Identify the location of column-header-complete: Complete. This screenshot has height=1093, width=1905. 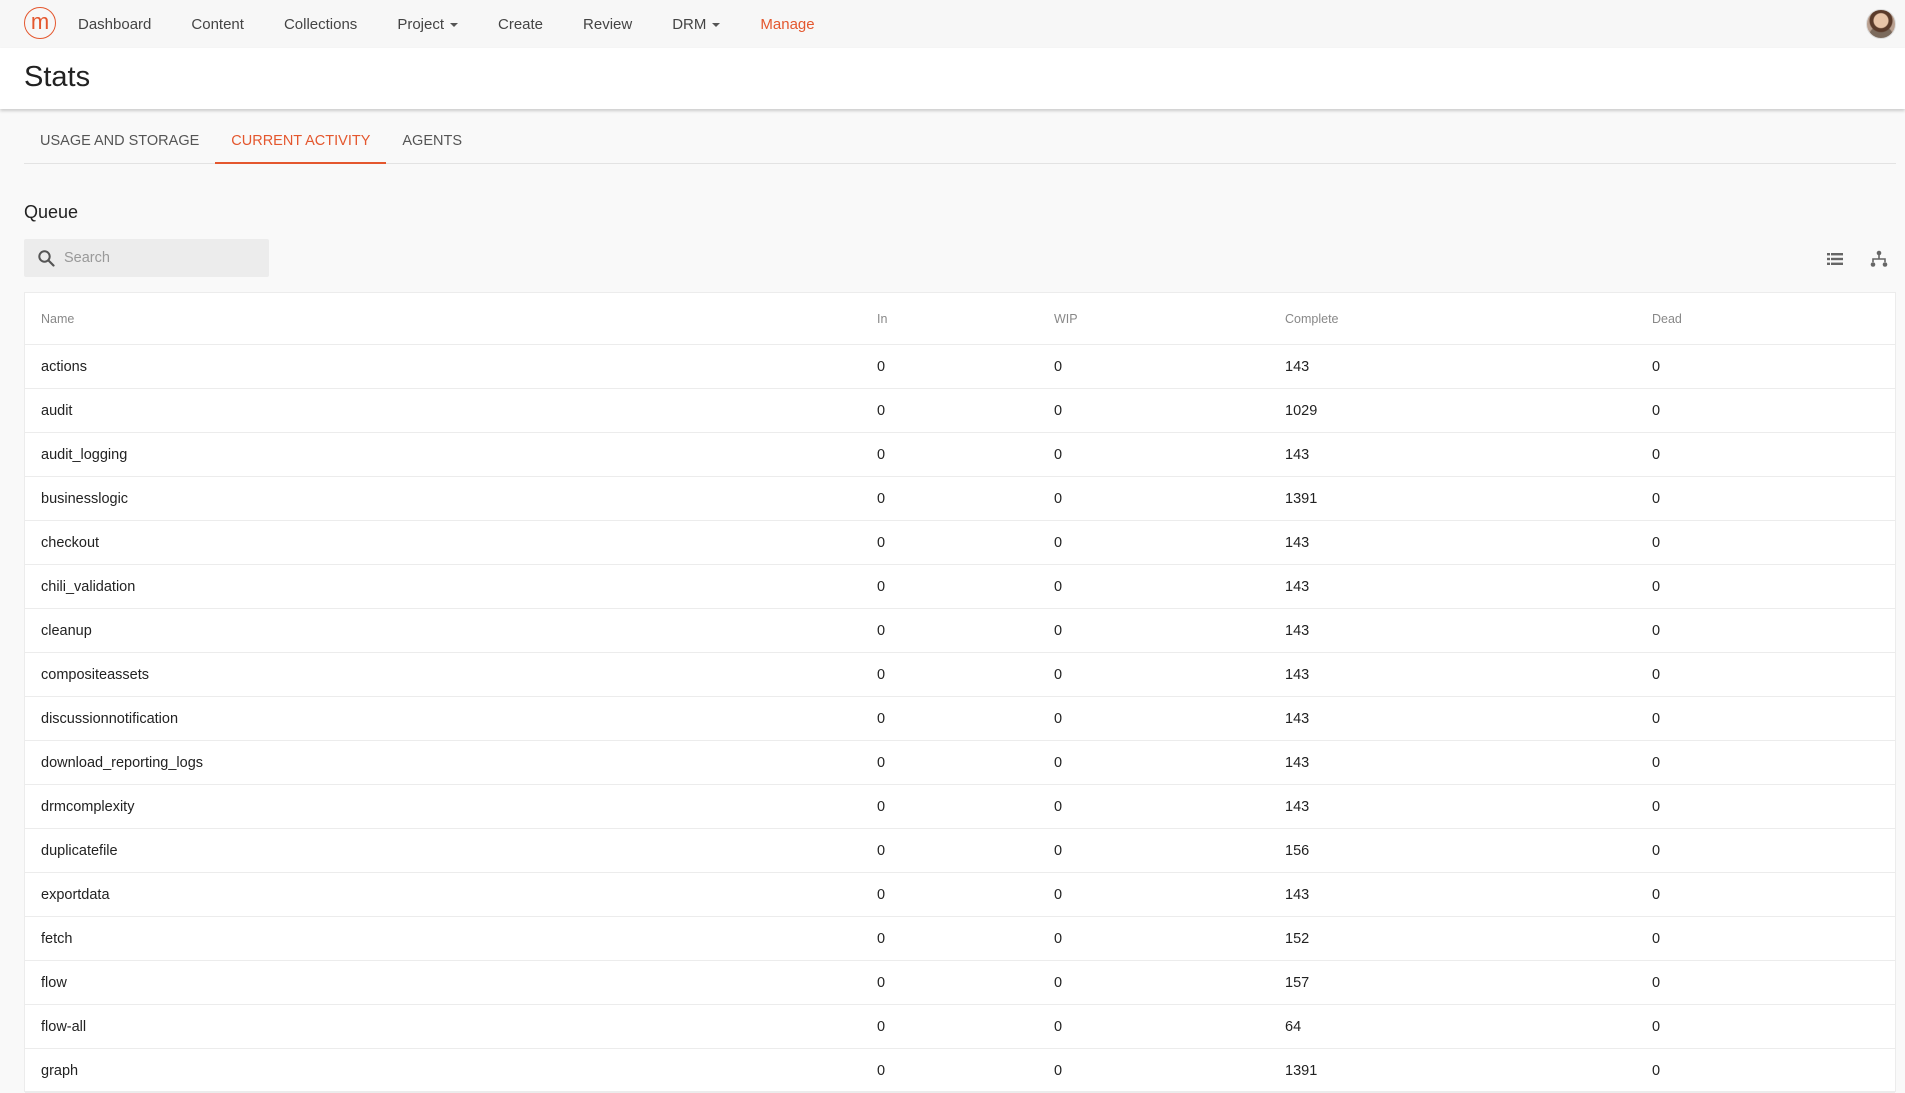
(1312, 318).